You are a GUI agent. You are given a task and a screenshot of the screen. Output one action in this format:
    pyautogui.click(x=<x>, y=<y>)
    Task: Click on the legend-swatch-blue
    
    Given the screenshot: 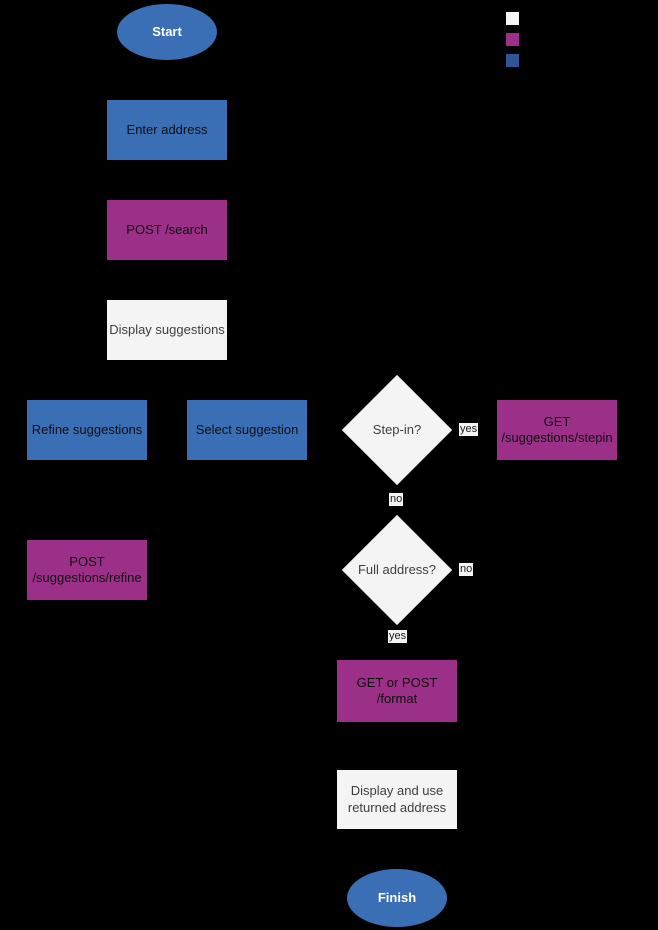 What is the action you would take?
    pyautogui.click(x=512, y=60)
    